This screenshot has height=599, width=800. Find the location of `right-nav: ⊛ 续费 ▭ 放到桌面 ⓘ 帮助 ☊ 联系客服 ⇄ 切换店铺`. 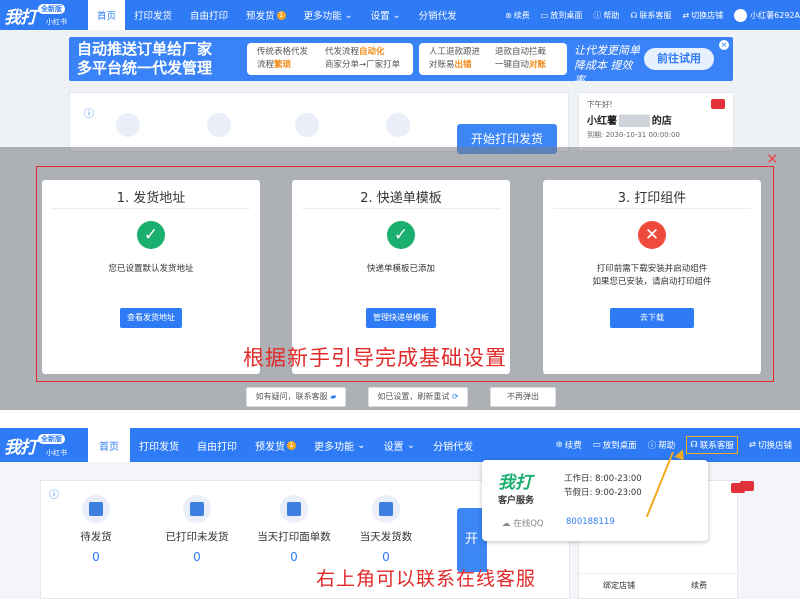

right-nav: ⊛ 续费 ▭ 放到桌面 ⓘ 帮助 ☊ 联系客服 ⇄ 切换店铺 is located at coordinates (668, 445).